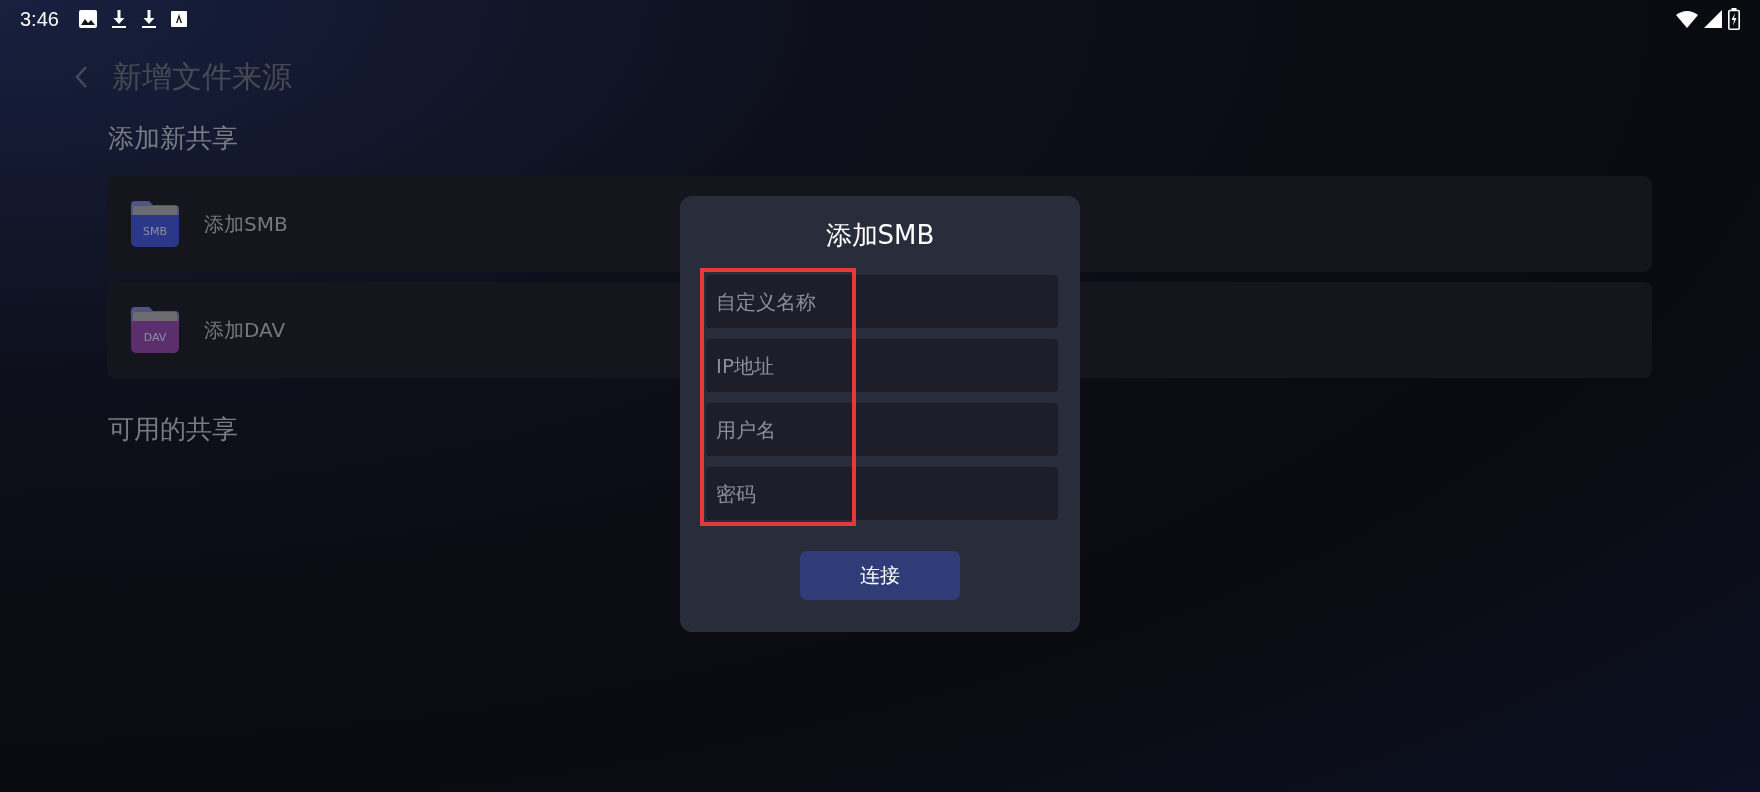 This screenshot has width=1760, height=792. What do you see at coordinates (173, 429) in the screenshot?
I see `section-title: 可用的共享` at bounding box center [173, 429].